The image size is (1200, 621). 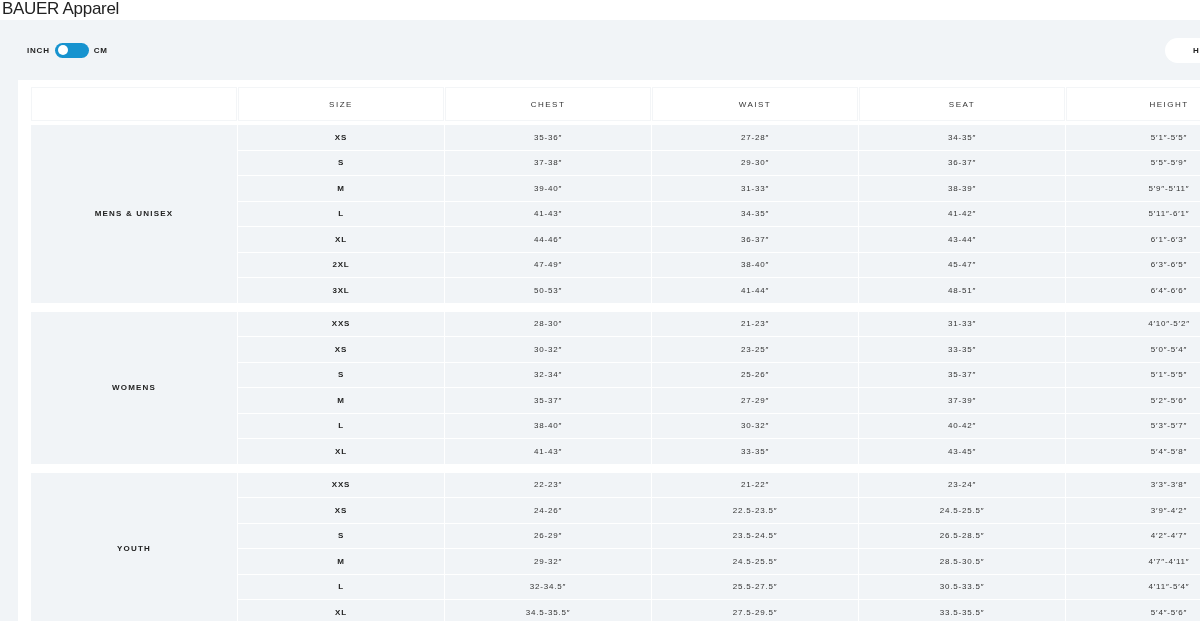 What do you see at coordinates (134, 387) in the screenshot?
I see `group-cell: WOMENS` at bounding box center [134, 387].